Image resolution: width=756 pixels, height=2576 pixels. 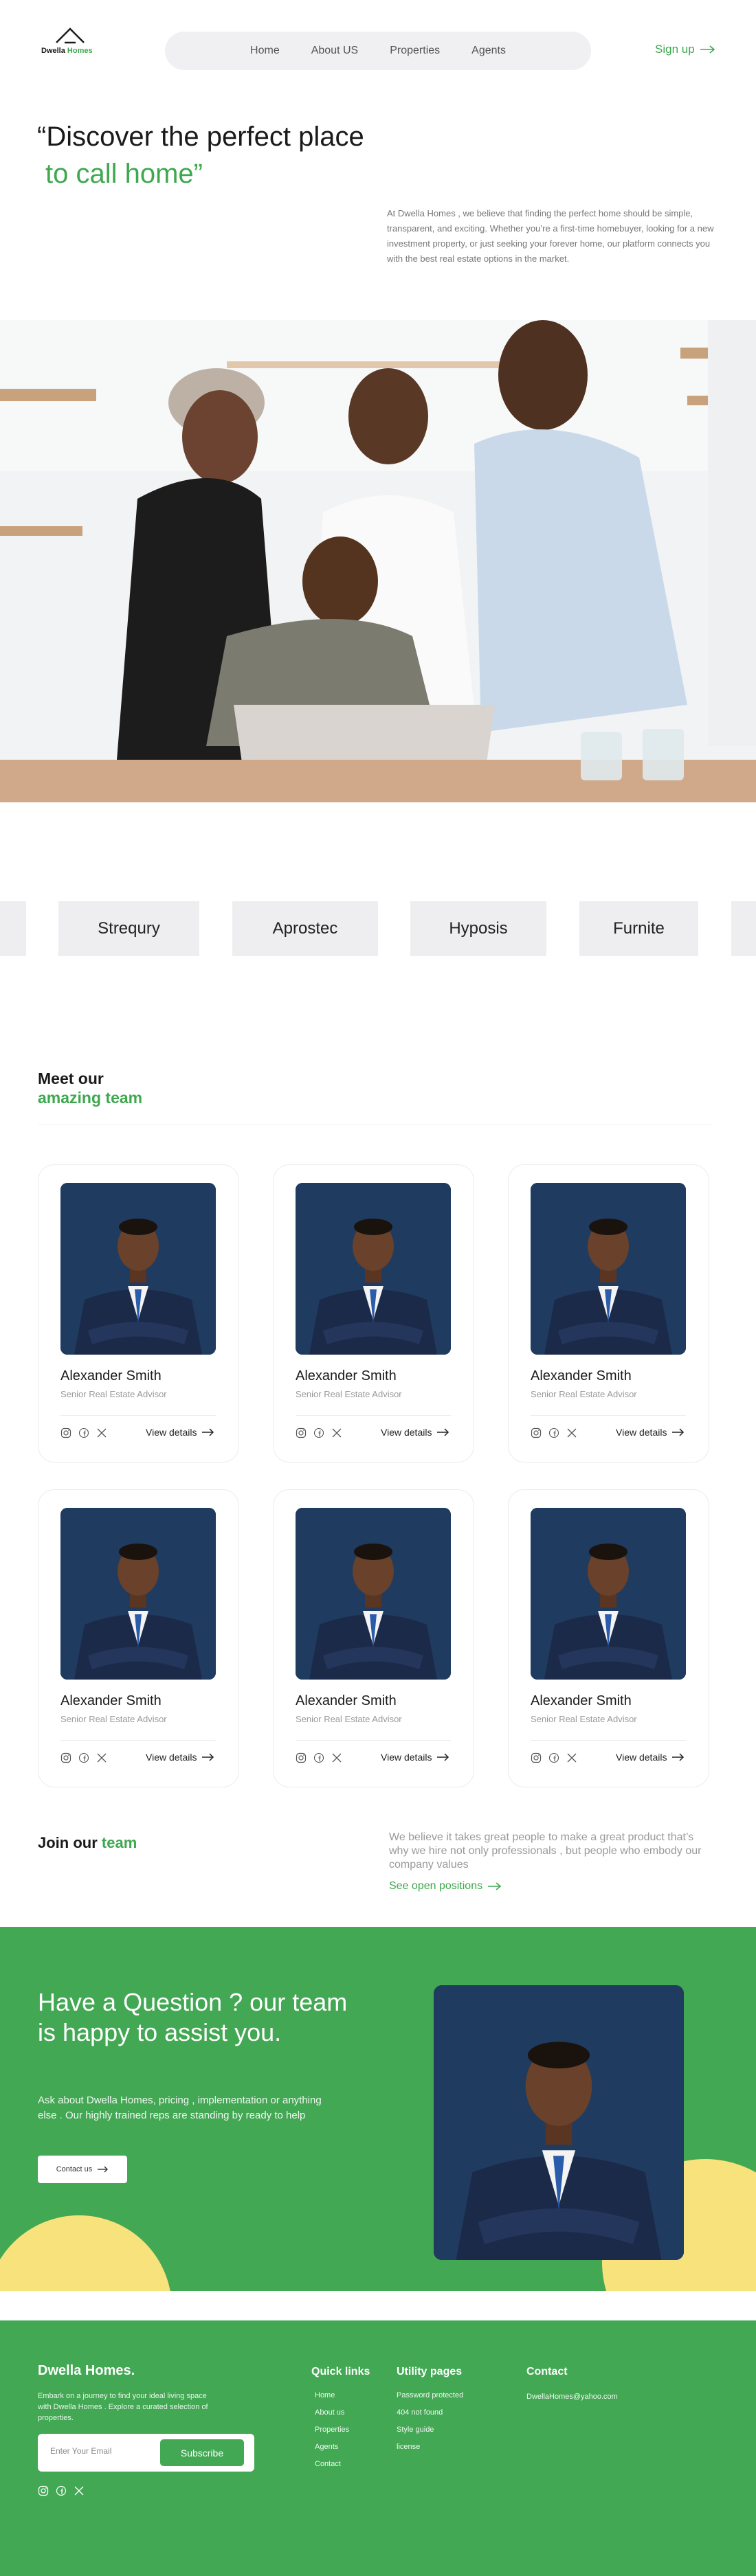 What do you see at coordinates (265, 51) in the screenshot?
I see `nav-home: Home` at bounding box center [265, 51].